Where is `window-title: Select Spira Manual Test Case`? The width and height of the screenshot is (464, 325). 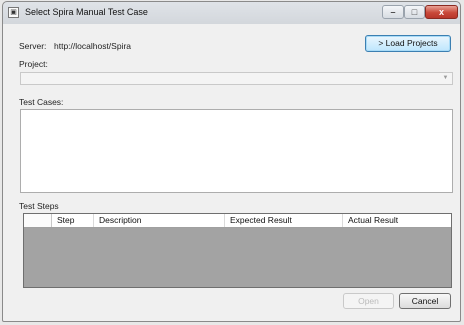
window-title: Select Spira Manual Test Case is located at coordinates (86, 12).